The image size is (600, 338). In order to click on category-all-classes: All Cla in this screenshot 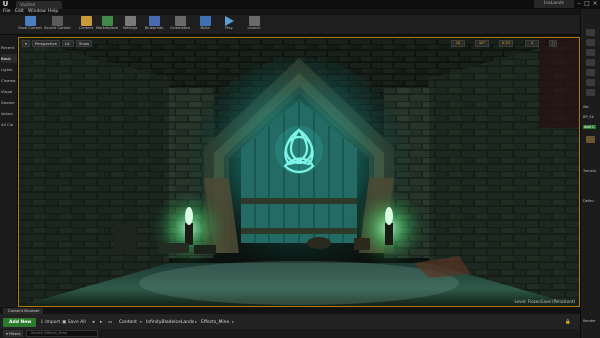, I will do `click(9, 124)`.